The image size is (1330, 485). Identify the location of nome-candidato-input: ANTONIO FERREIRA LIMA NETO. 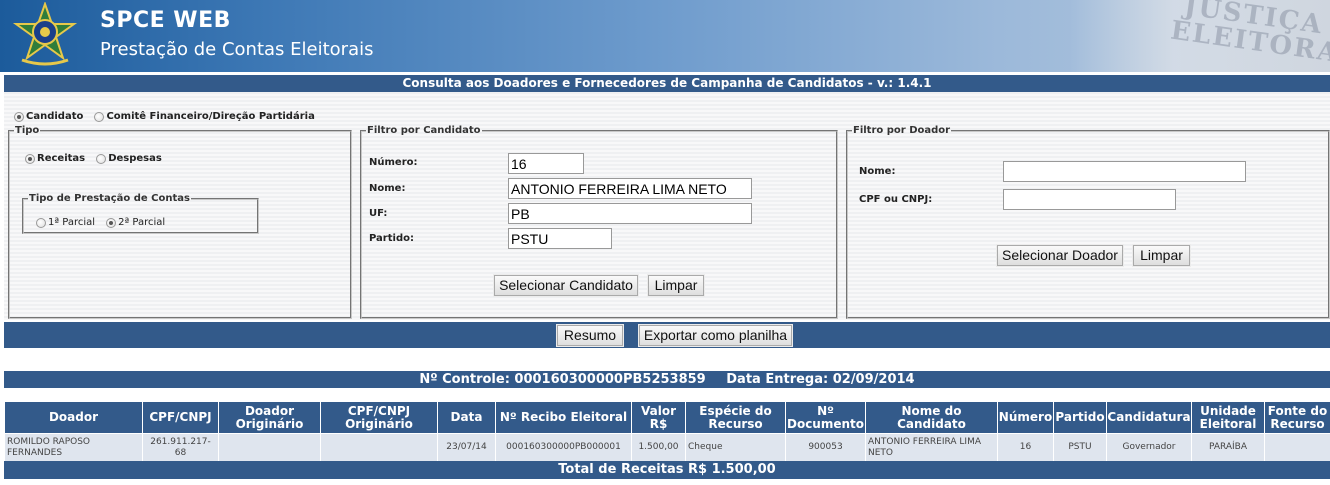
(630, 188).